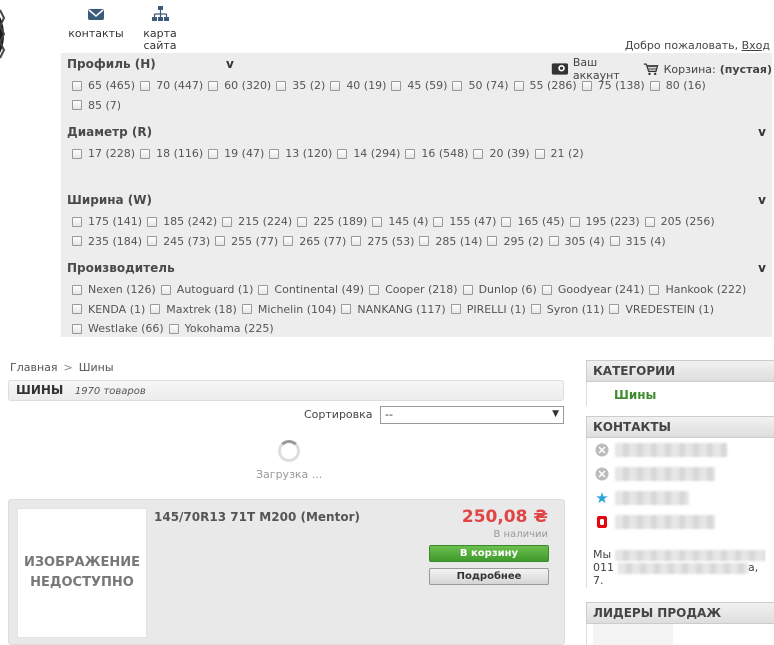 Image resolution: width=774 pixels, height=645 pixels. I want to click on filter-option-width: 305 (4), so click(576, 242).